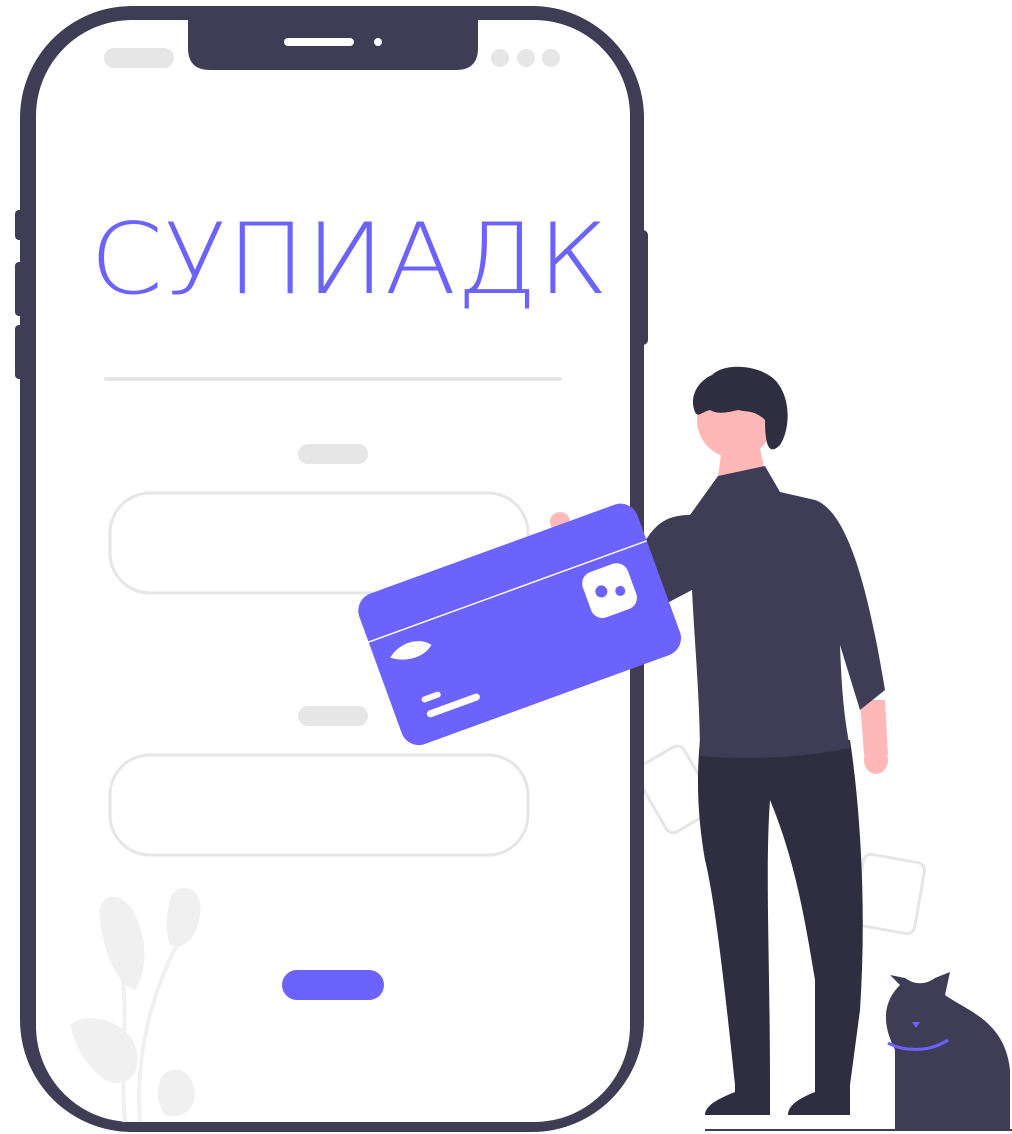  What do you see at coordinates (319, 42) in the screenshot?
I see `phone-speaker` at bounding box center [319, 42].